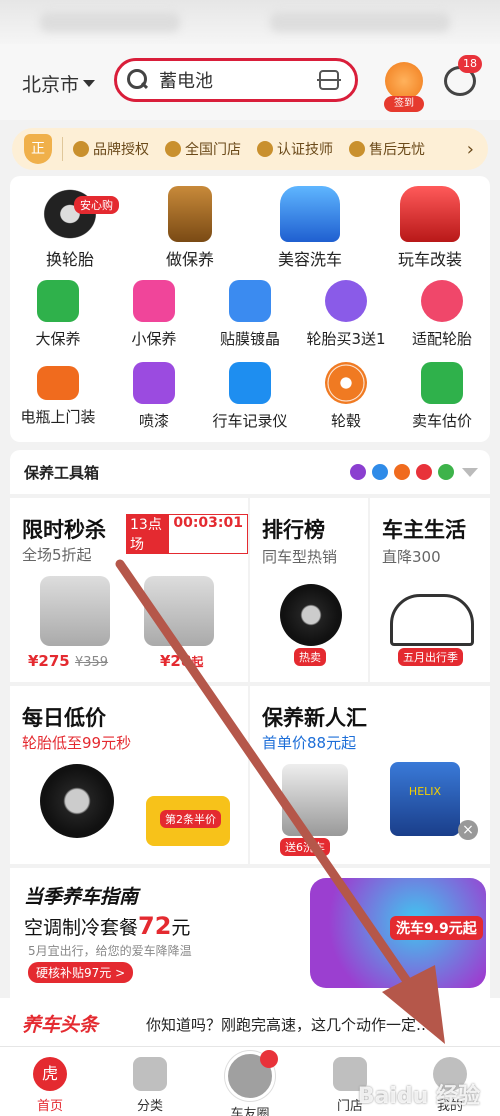  I want to click on nav-category: 分类, so click(150, 1081).